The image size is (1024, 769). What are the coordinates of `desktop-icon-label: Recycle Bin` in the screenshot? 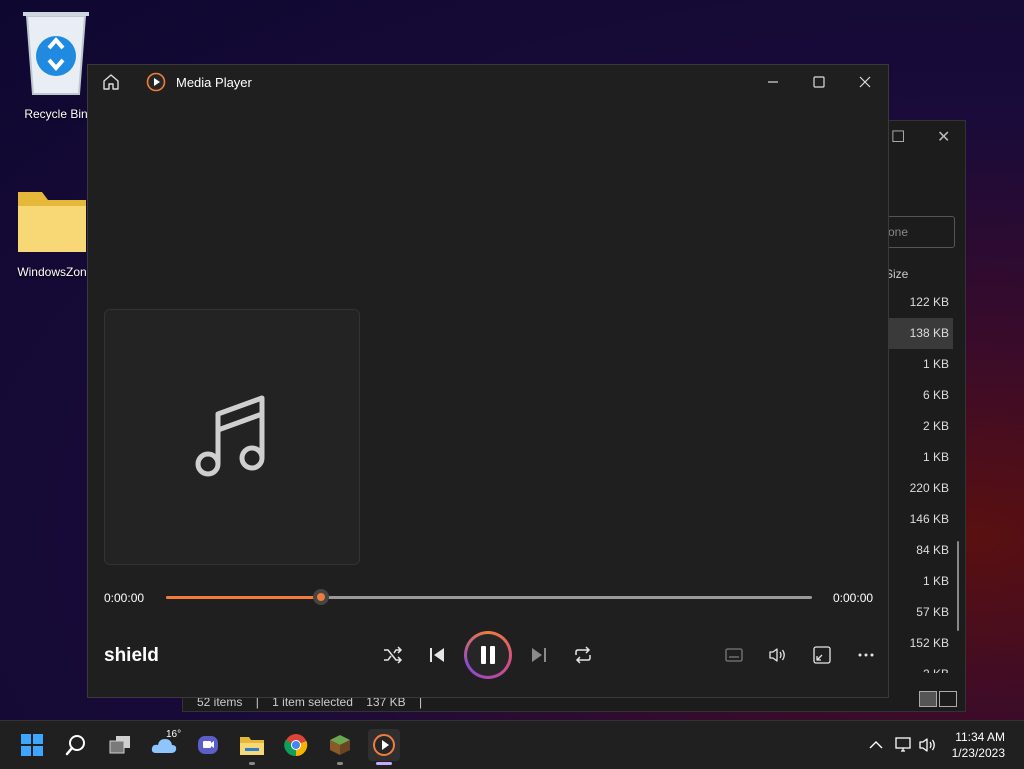 It's located at (56, 114).